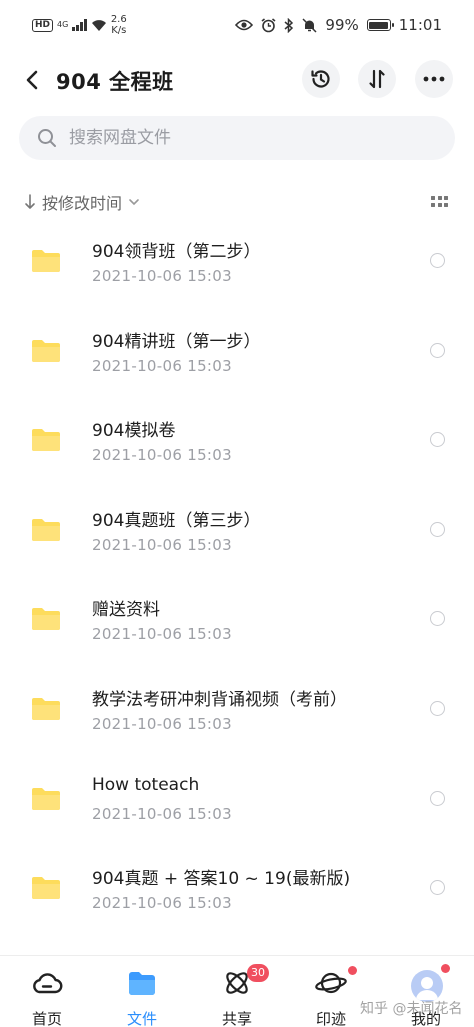 This screenshot has width=474, height=1027. What do you see at coordinates (380, 25) in the screenshot?
I see `battery-icon` at bounding box center [380, 25].